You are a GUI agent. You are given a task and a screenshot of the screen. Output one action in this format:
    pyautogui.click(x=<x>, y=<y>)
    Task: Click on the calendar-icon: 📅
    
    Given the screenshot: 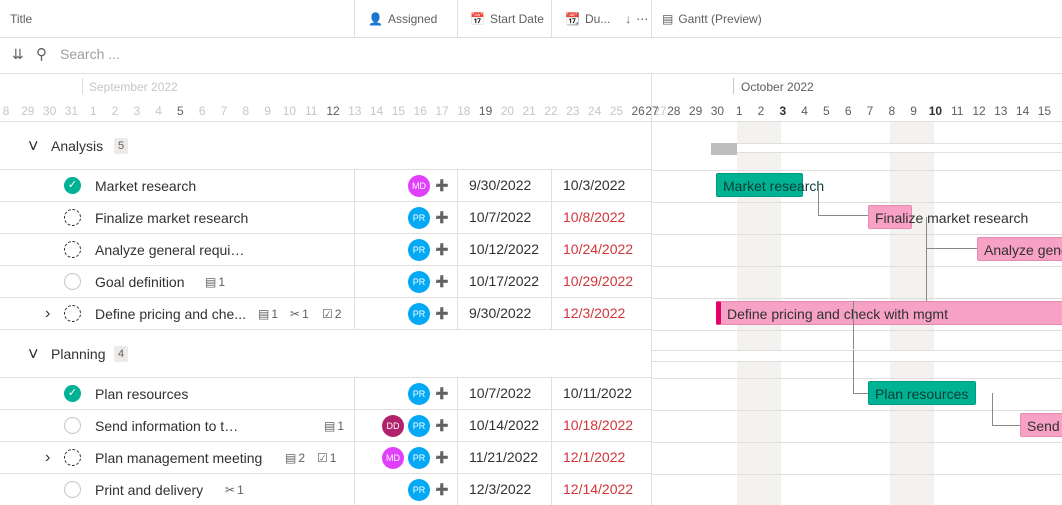 What is the action you would take?
    pyautogui.click(x=477, y=19)
    